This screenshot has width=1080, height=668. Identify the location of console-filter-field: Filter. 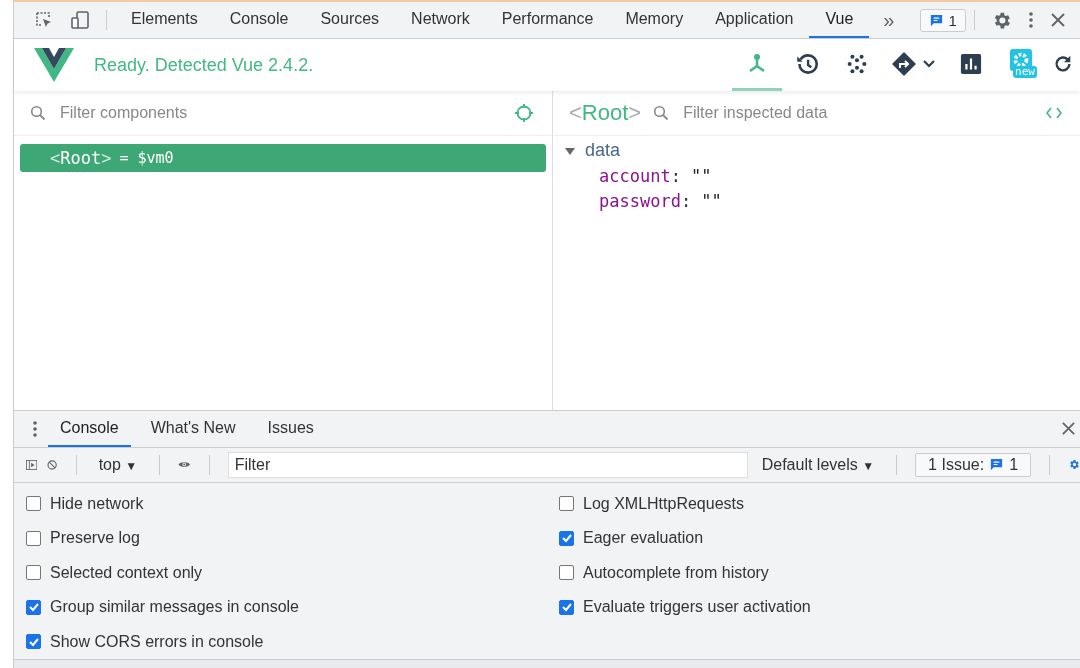
(487, 464).